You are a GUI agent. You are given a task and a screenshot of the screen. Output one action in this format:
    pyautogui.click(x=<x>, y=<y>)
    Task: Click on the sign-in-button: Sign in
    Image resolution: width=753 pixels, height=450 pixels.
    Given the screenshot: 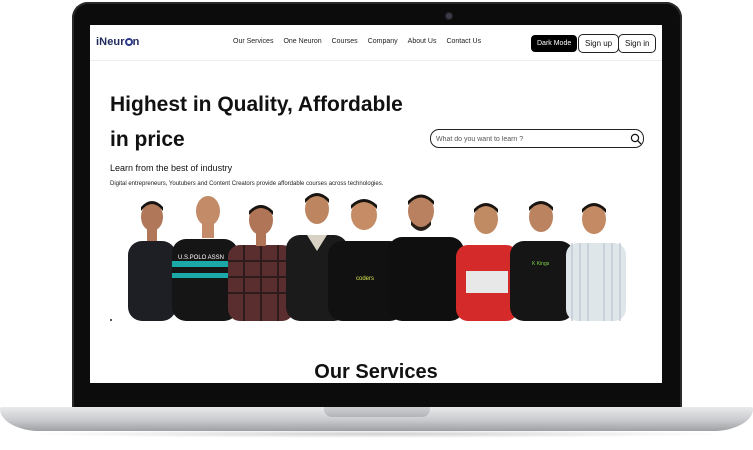 What is the action you would take?
    pyautogui.click(x=637, y=43)
    